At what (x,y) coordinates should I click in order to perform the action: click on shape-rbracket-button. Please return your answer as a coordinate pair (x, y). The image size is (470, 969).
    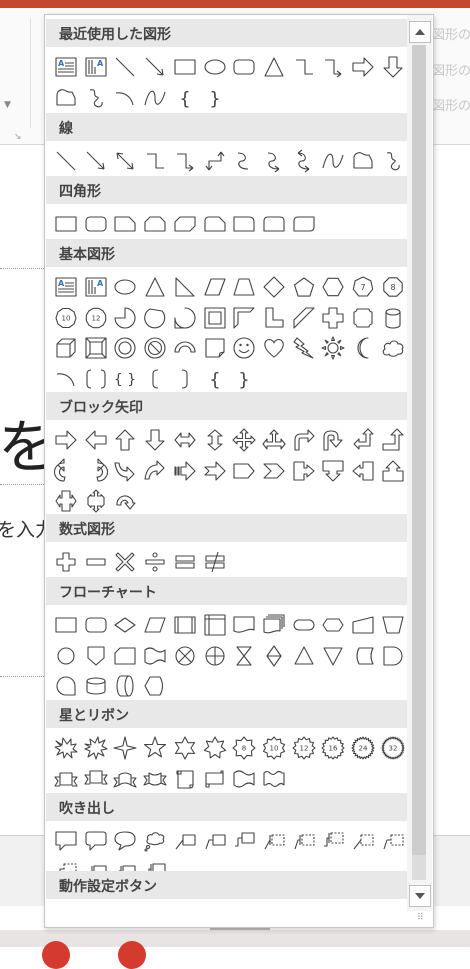
    Looking at the image, I should click on (185, 379).